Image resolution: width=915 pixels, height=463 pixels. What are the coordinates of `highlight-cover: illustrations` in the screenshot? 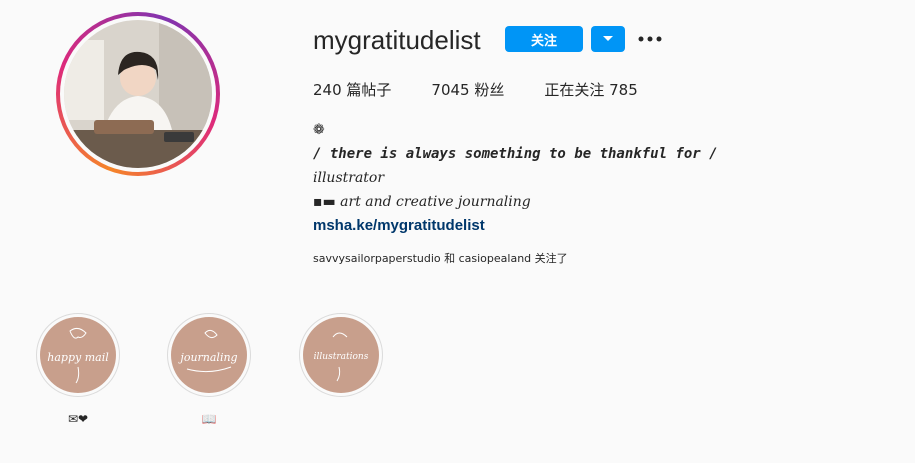 It's located at (341, 355).